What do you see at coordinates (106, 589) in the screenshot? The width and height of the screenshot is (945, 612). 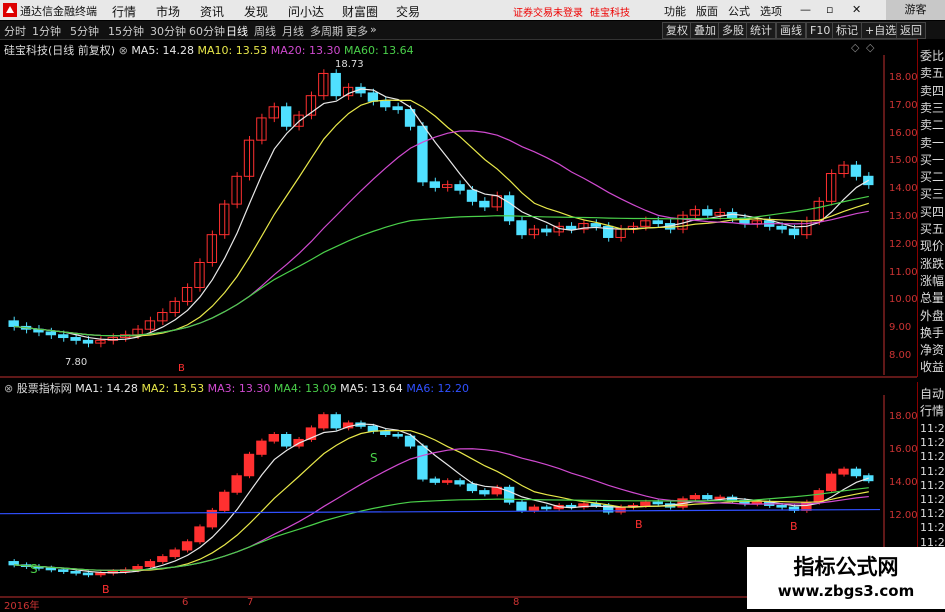 I see `sub-buy-marker-1: B` at bounding box center [106, 589].